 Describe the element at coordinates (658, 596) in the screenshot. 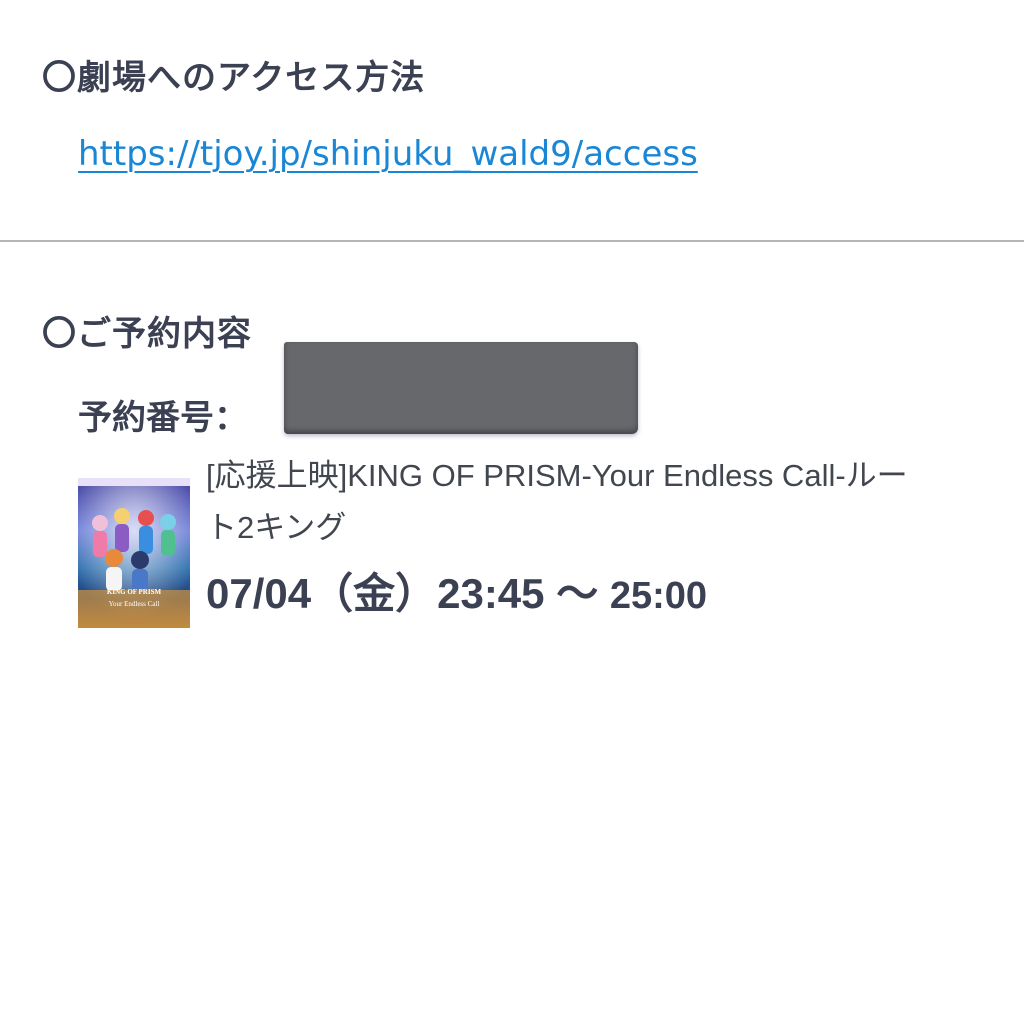

I see `showtime-end: 25:00` at that location.